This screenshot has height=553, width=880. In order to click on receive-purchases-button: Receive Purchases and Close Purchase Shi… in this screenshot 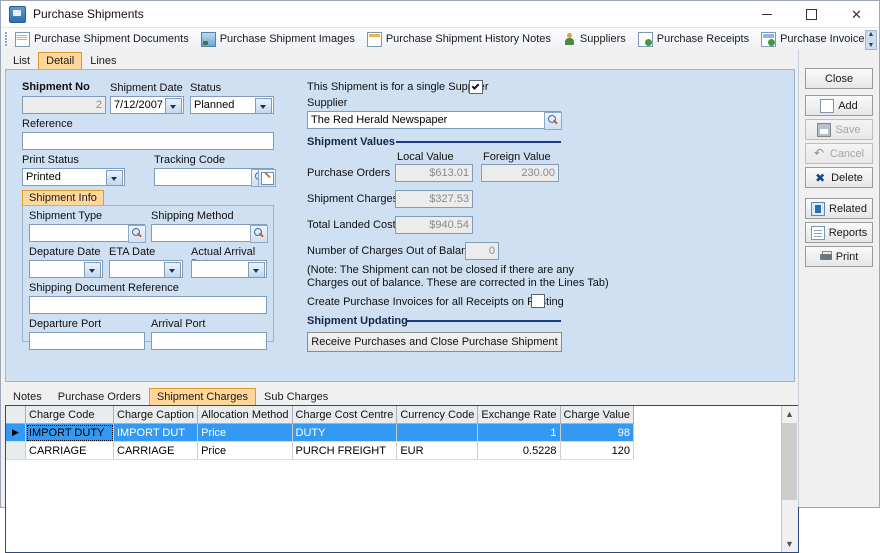, I will do `click(434, 342)`.